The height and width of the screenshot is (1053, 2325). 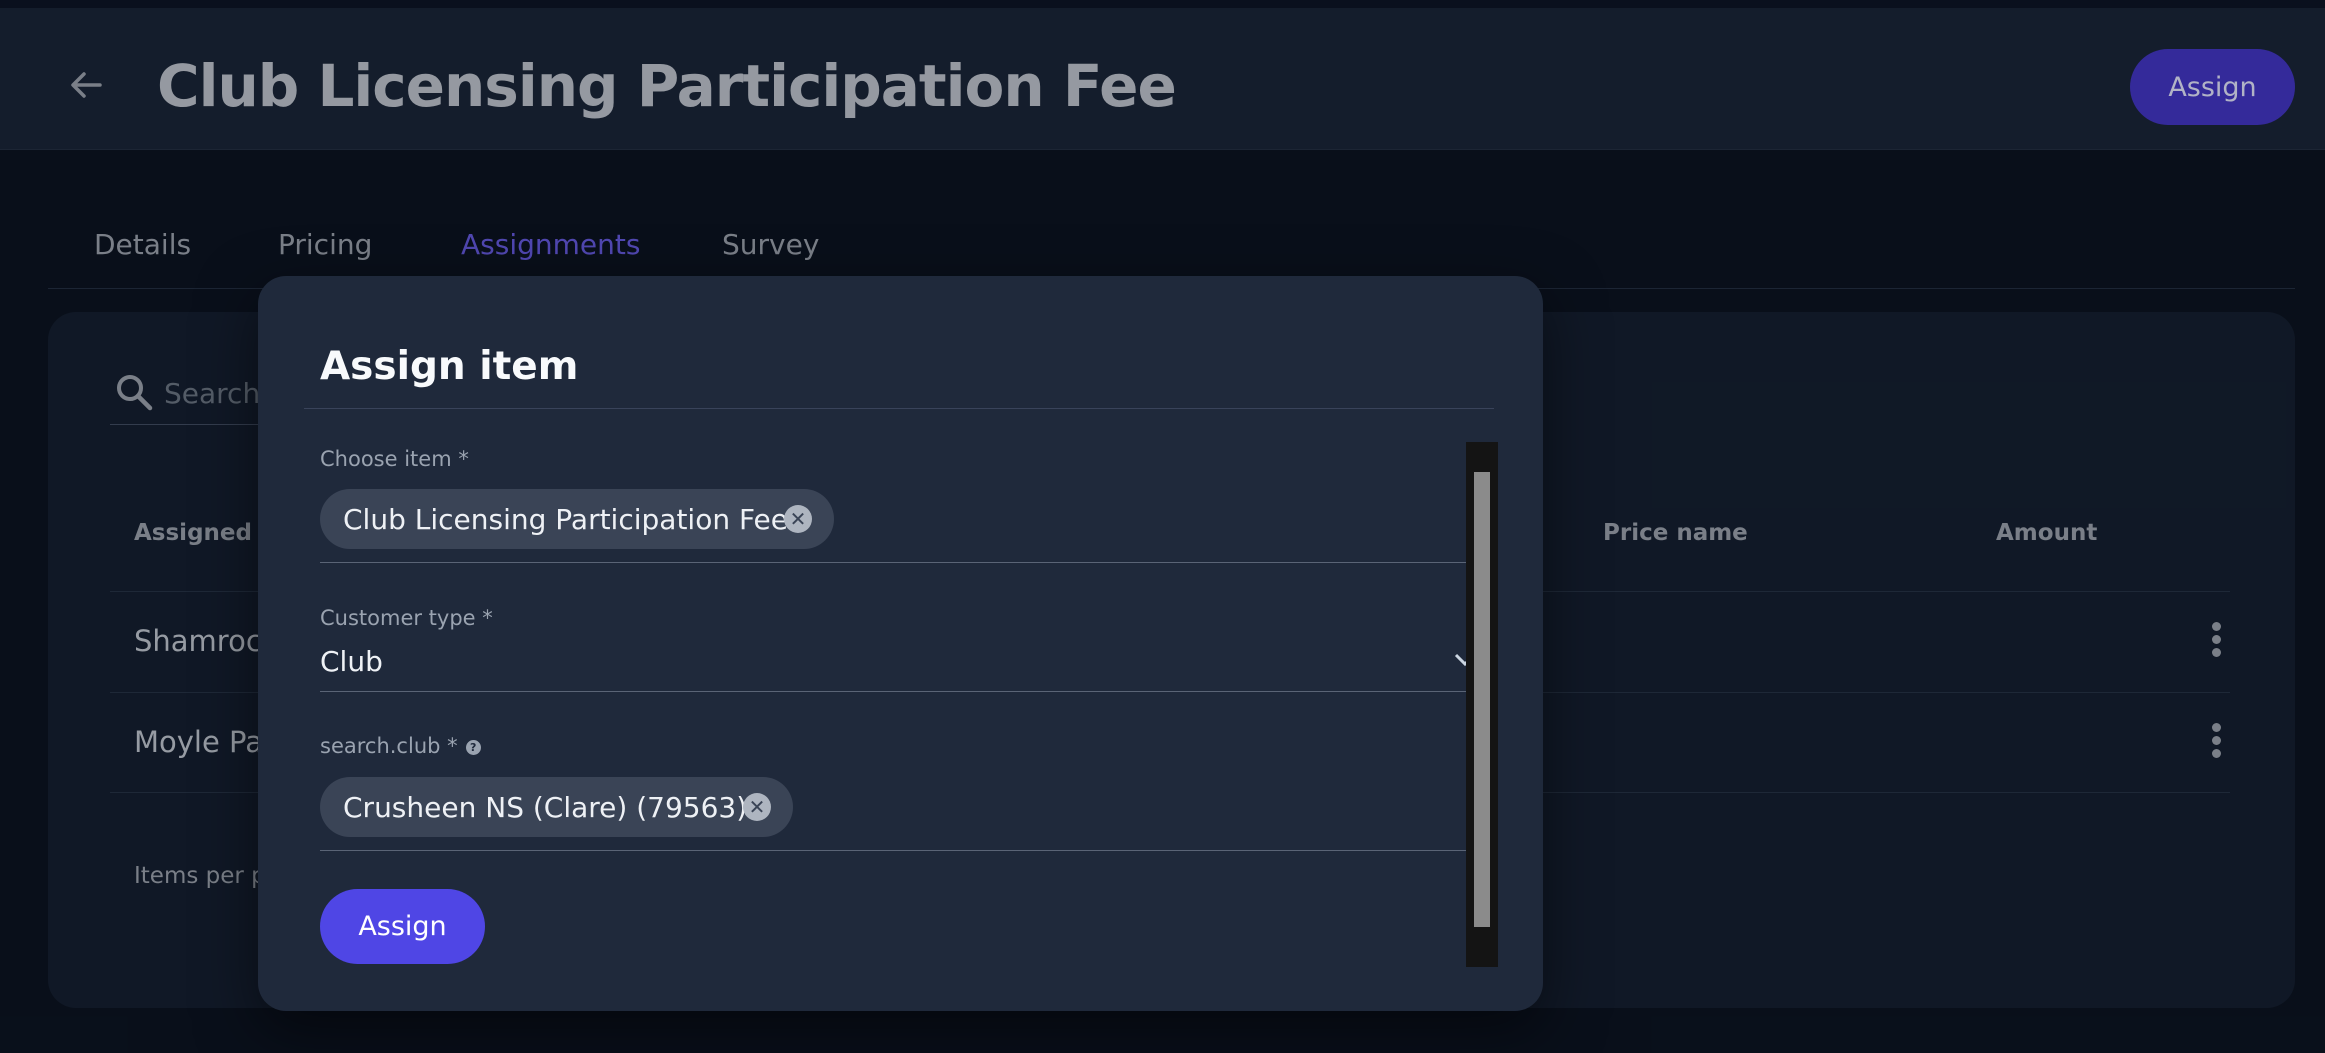 I want to click on dialog-title: Assign item, so click(x=449, y=366).